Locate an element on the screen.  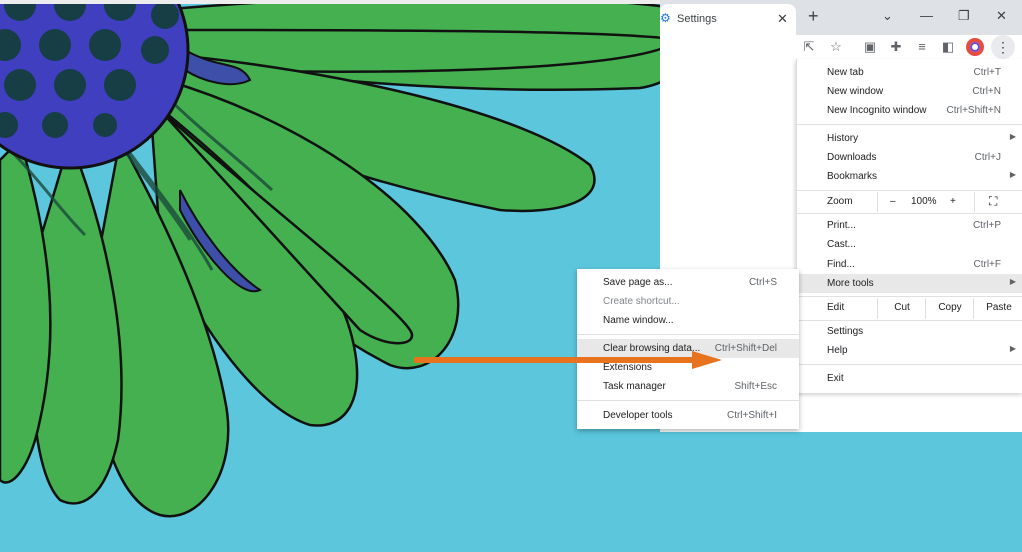
menu-shortcut: Ctrl+J is located at coordinates (987, 157).